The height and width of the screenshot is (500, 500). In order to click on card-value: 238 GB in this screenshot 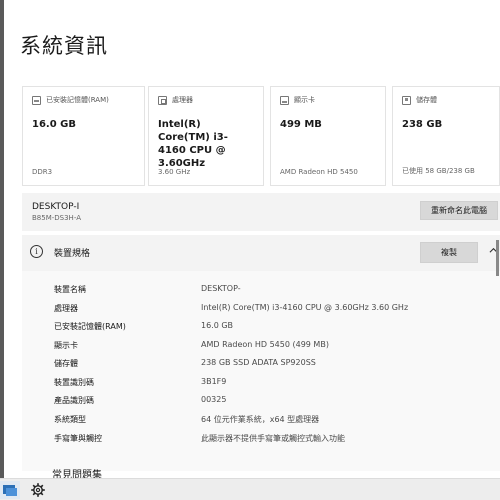, I will do `click(422, 124)`.